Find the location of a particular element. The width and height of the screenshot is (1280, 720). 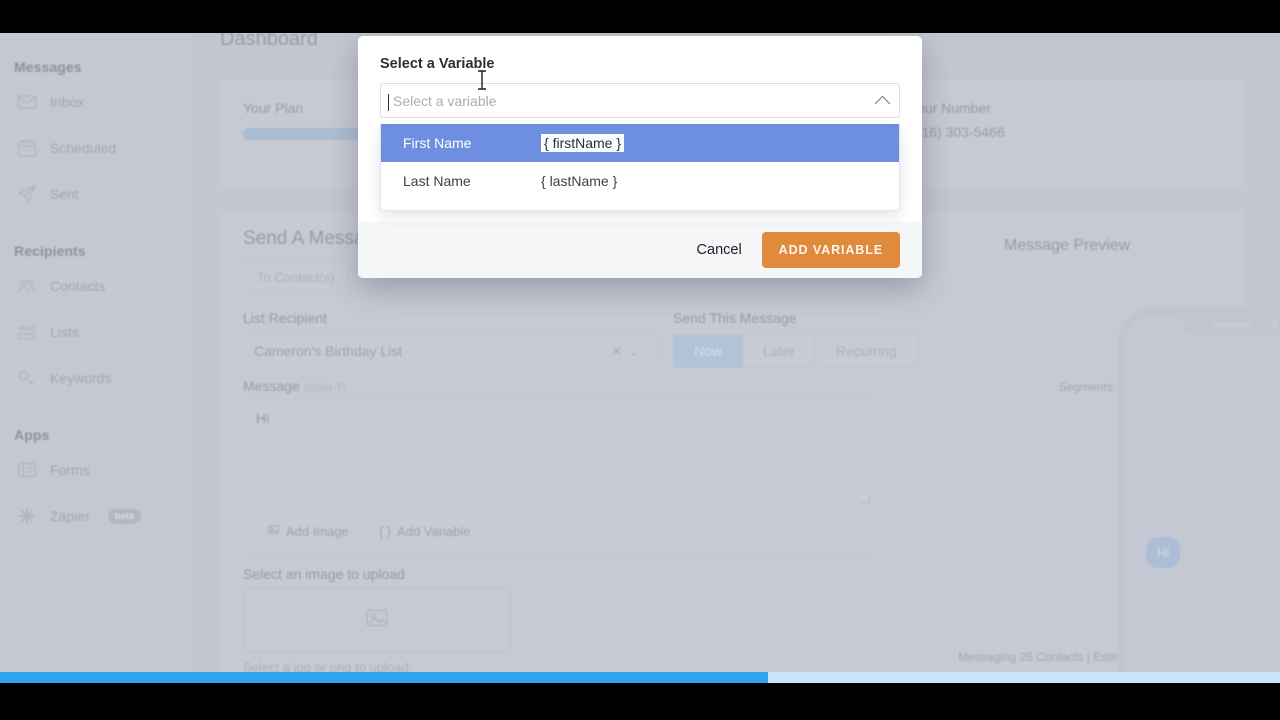

image-icon is located at coordinates (273, 531).